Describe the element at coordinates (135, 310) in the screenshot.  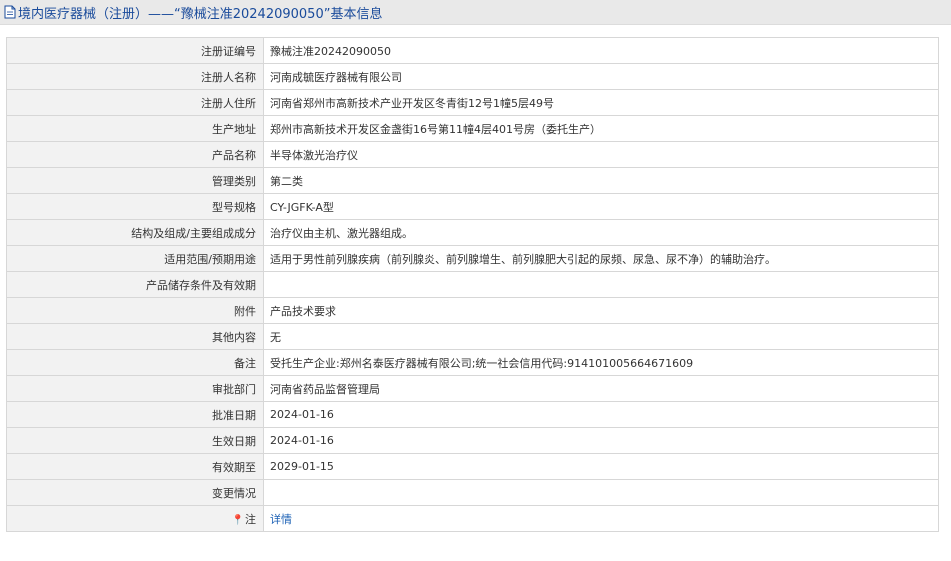
I see `field-label: 附件` at that location.